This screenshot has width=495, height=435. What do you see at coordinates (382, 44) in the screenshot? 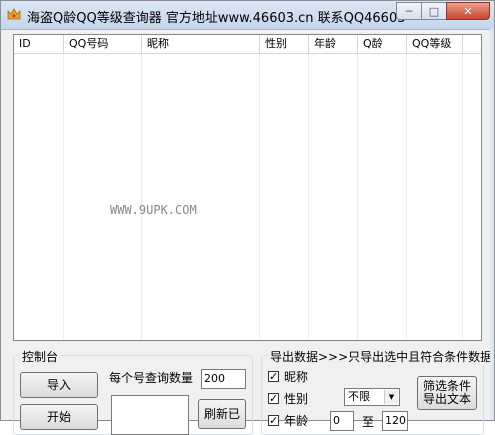
I see `column-header-q-age: Q龄` at bounding box center [382, 44].